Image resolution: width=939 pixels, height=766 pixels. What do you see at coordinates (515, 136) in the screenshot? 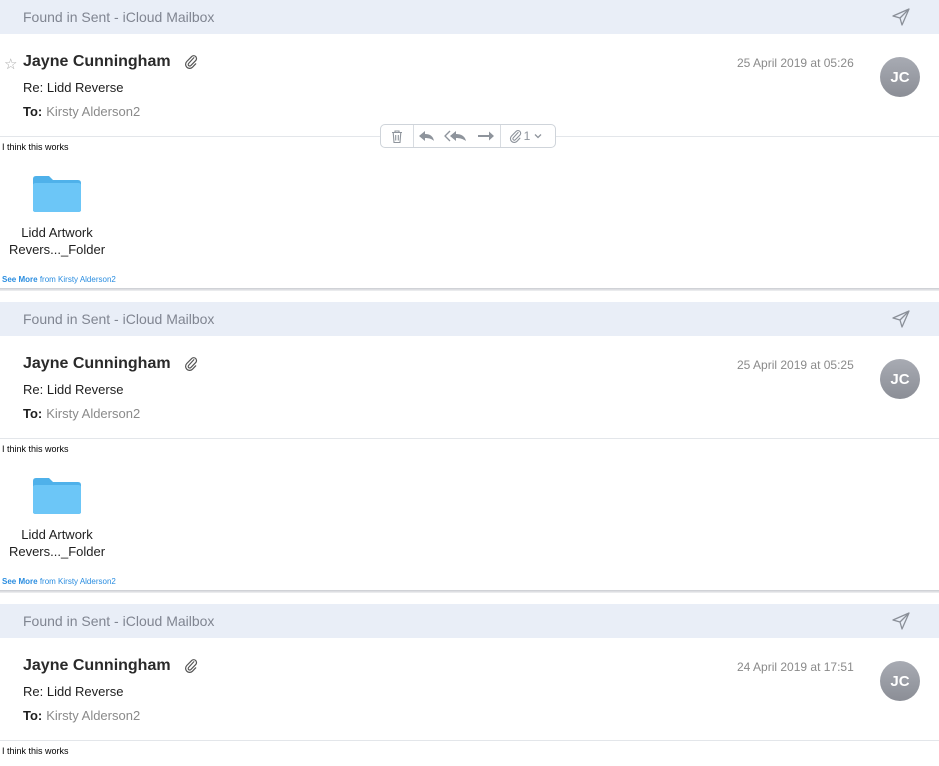
I see `paperclip-icon` at bounding box center [515, 136].